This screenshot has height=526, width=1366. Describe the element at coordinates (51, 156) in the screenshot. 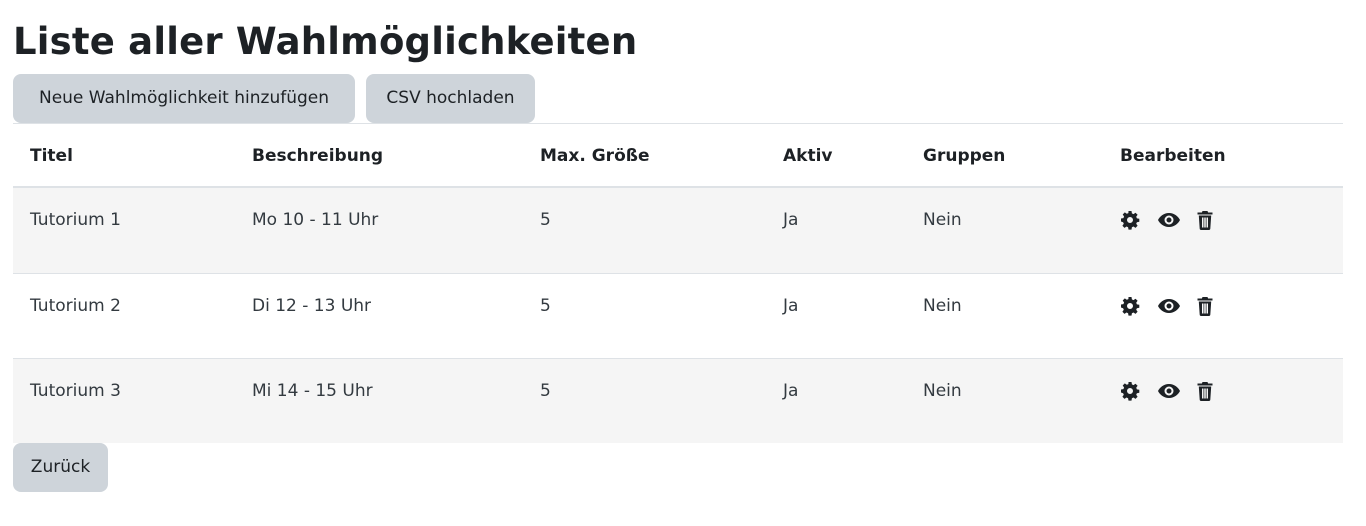

I see `header-title: Titel` at that location.